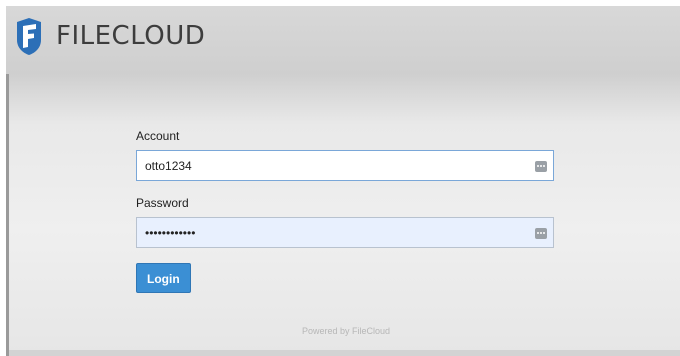 The image size is (680, 356). What do you see at coordinates (346, 331) in the screenshot?
I see `powered-by: Powered by FileCloud` at bounding box center [346, 331].